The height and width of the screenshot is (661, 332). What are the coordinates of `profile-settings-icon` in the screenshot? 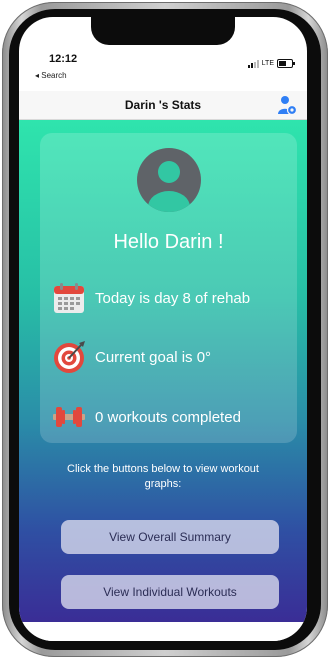 It's located at (287, 105).